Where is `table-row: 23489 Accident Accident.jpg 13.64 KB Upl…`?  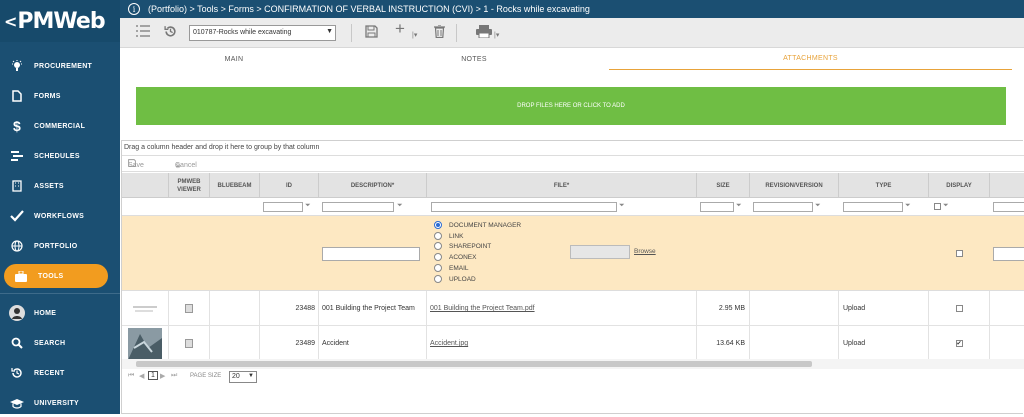
table-row: 23489 Accident Accident.jpg 13.64 KB Upl… is located at coordinates (573, 343).